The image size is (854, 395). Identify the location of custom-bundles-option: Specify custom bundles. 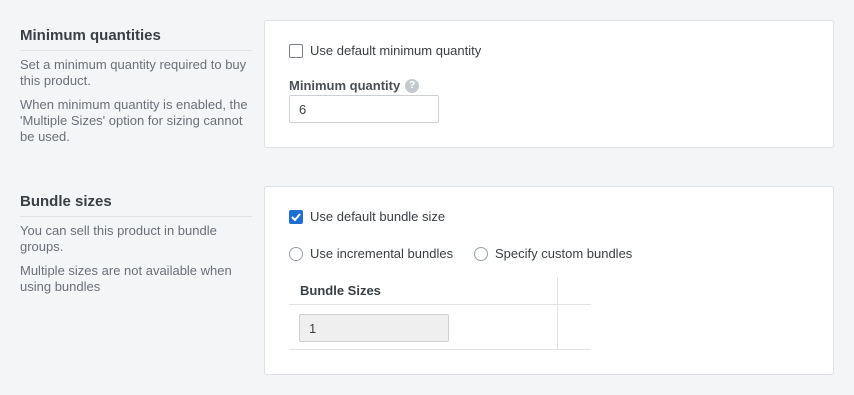
(553, 253).